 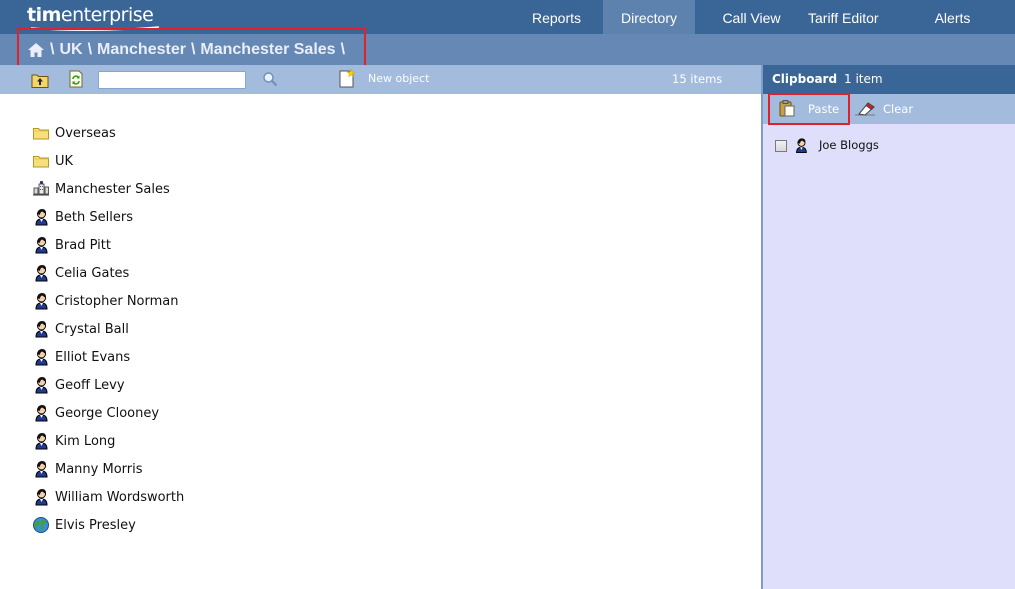 What do you see at coordinates (93, 357) in the screenshot?
I see `list-item-label: Elliot Evans` at bounding box center [93, 357].